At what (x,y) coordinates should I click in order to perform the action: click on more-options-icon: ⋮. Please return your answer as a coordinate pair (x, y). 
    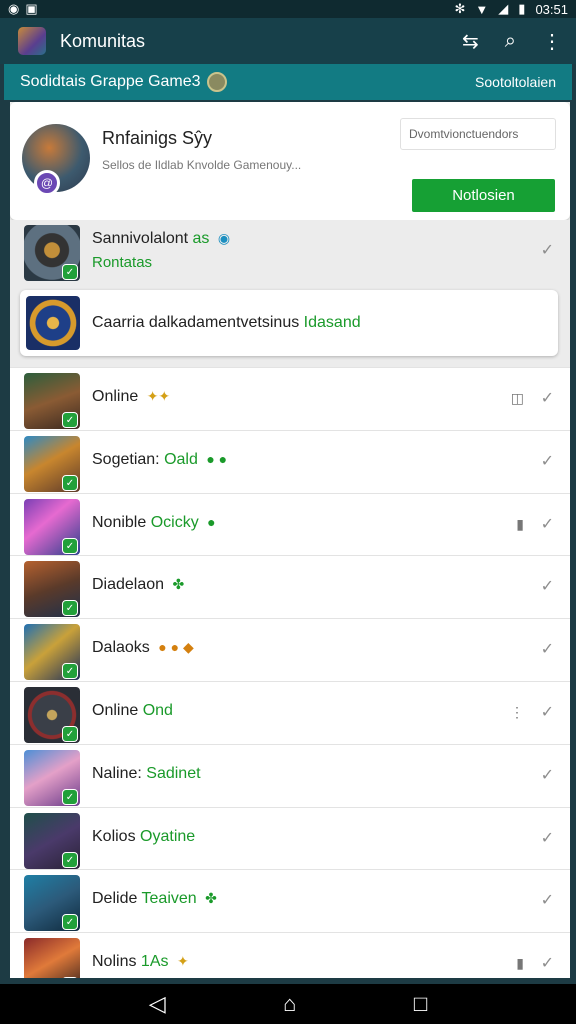
    Looking at the image, I should click on (517, 712).